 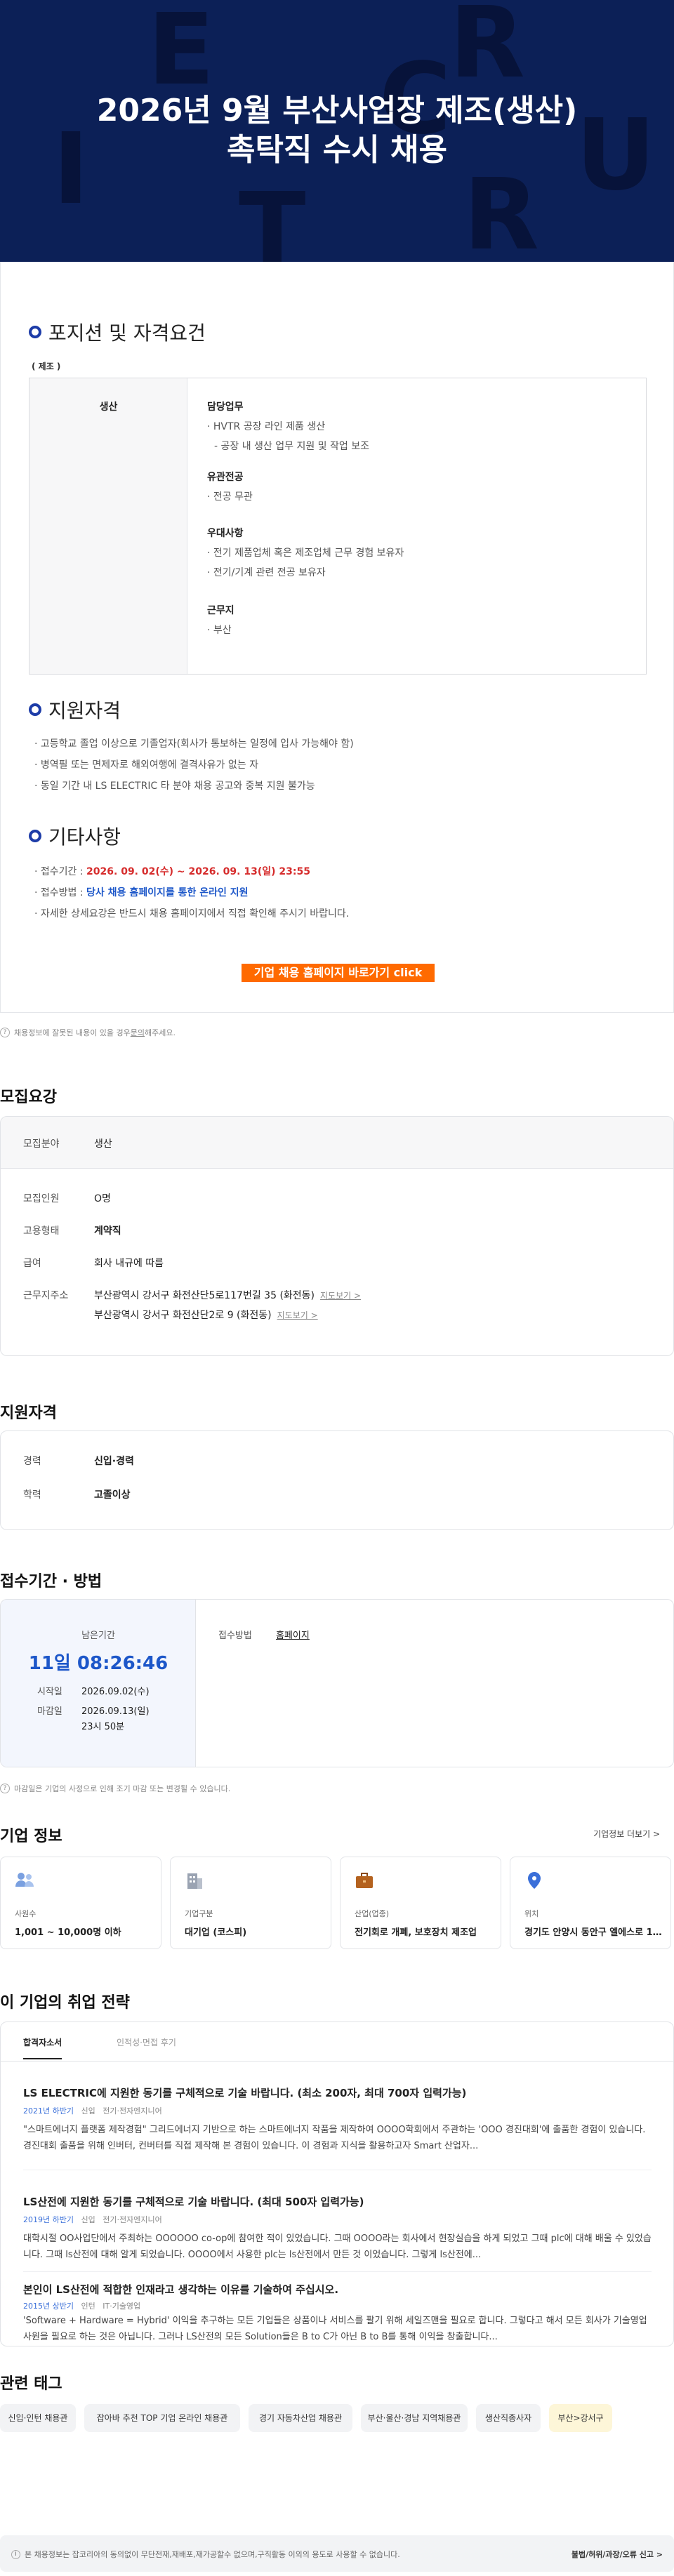 I want to click on qualification-item: · 병역필 또는 면제자로 해외여행에 결격사유가 없는 자, so click(x=146, y=765).